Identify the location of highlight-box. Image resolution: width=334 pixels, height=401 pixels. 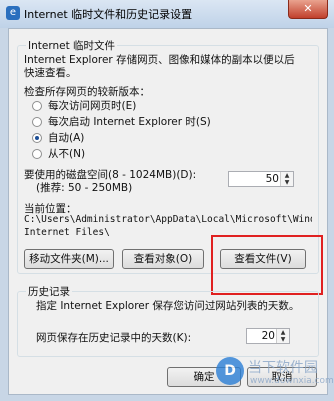
(267, 265).